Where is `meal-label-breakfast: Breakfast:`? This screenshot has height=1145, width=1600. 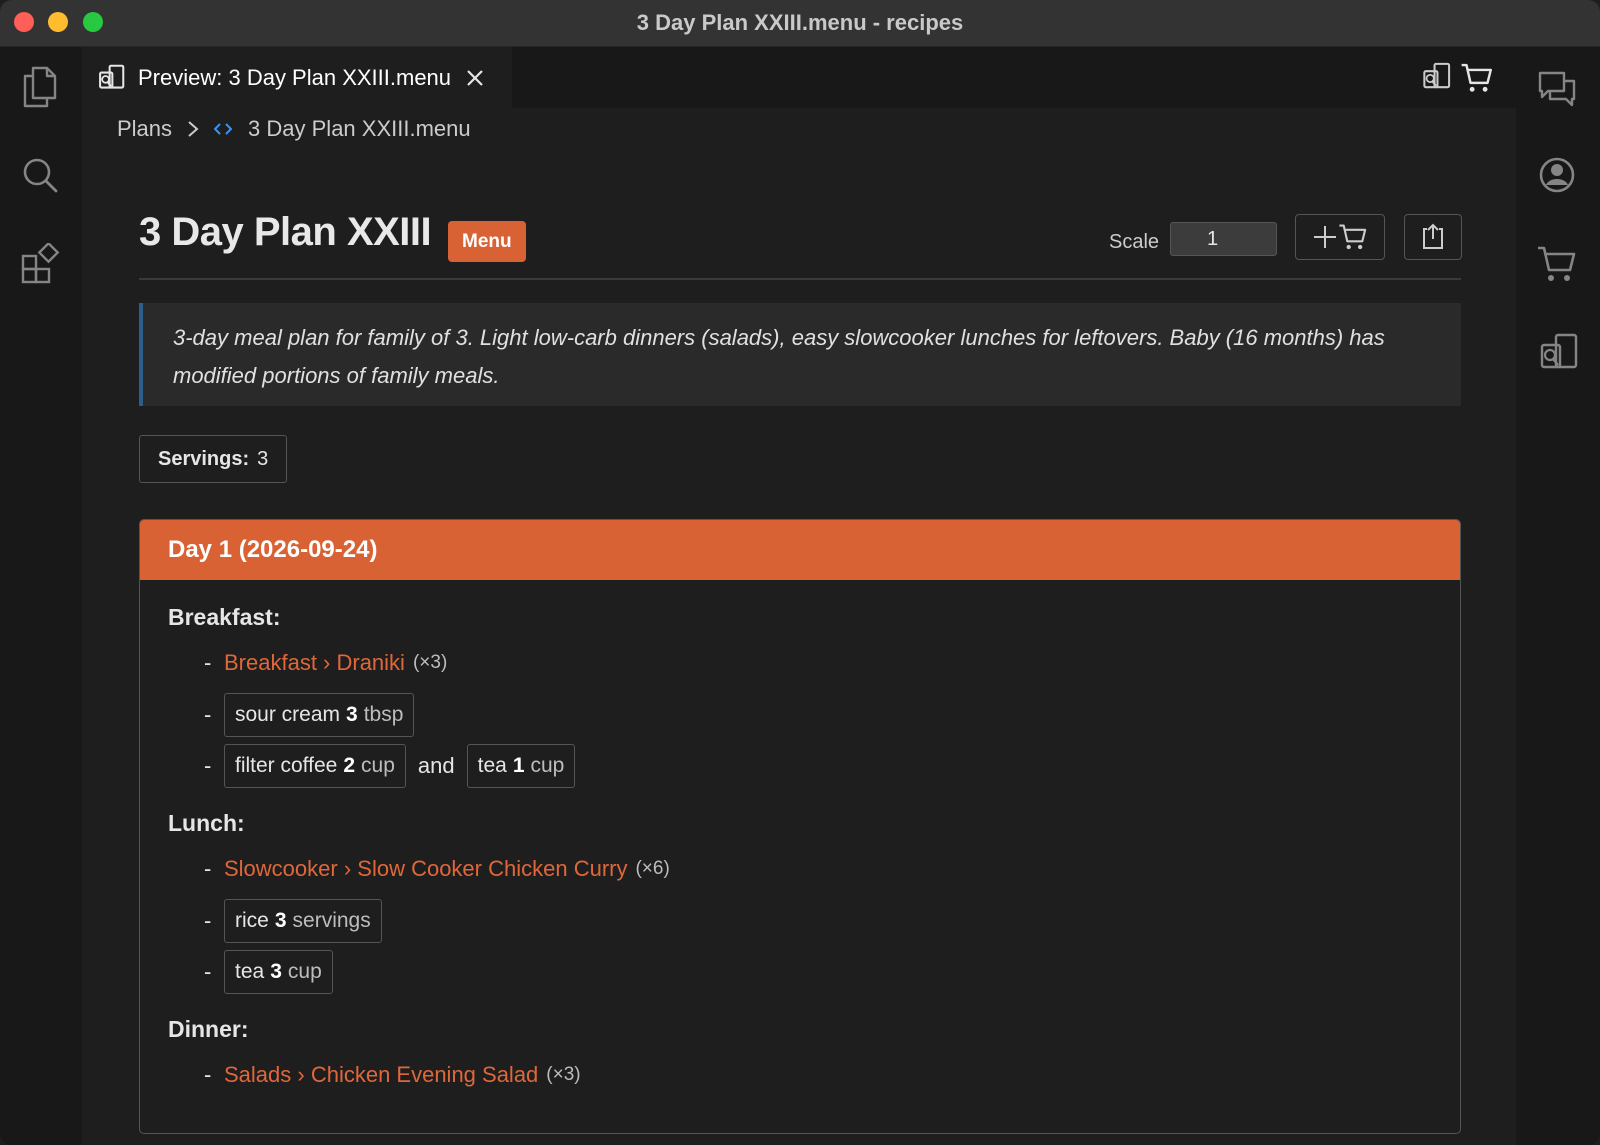
meal-label-breakfast: Breakfast: is located at coordinates (224, 617).